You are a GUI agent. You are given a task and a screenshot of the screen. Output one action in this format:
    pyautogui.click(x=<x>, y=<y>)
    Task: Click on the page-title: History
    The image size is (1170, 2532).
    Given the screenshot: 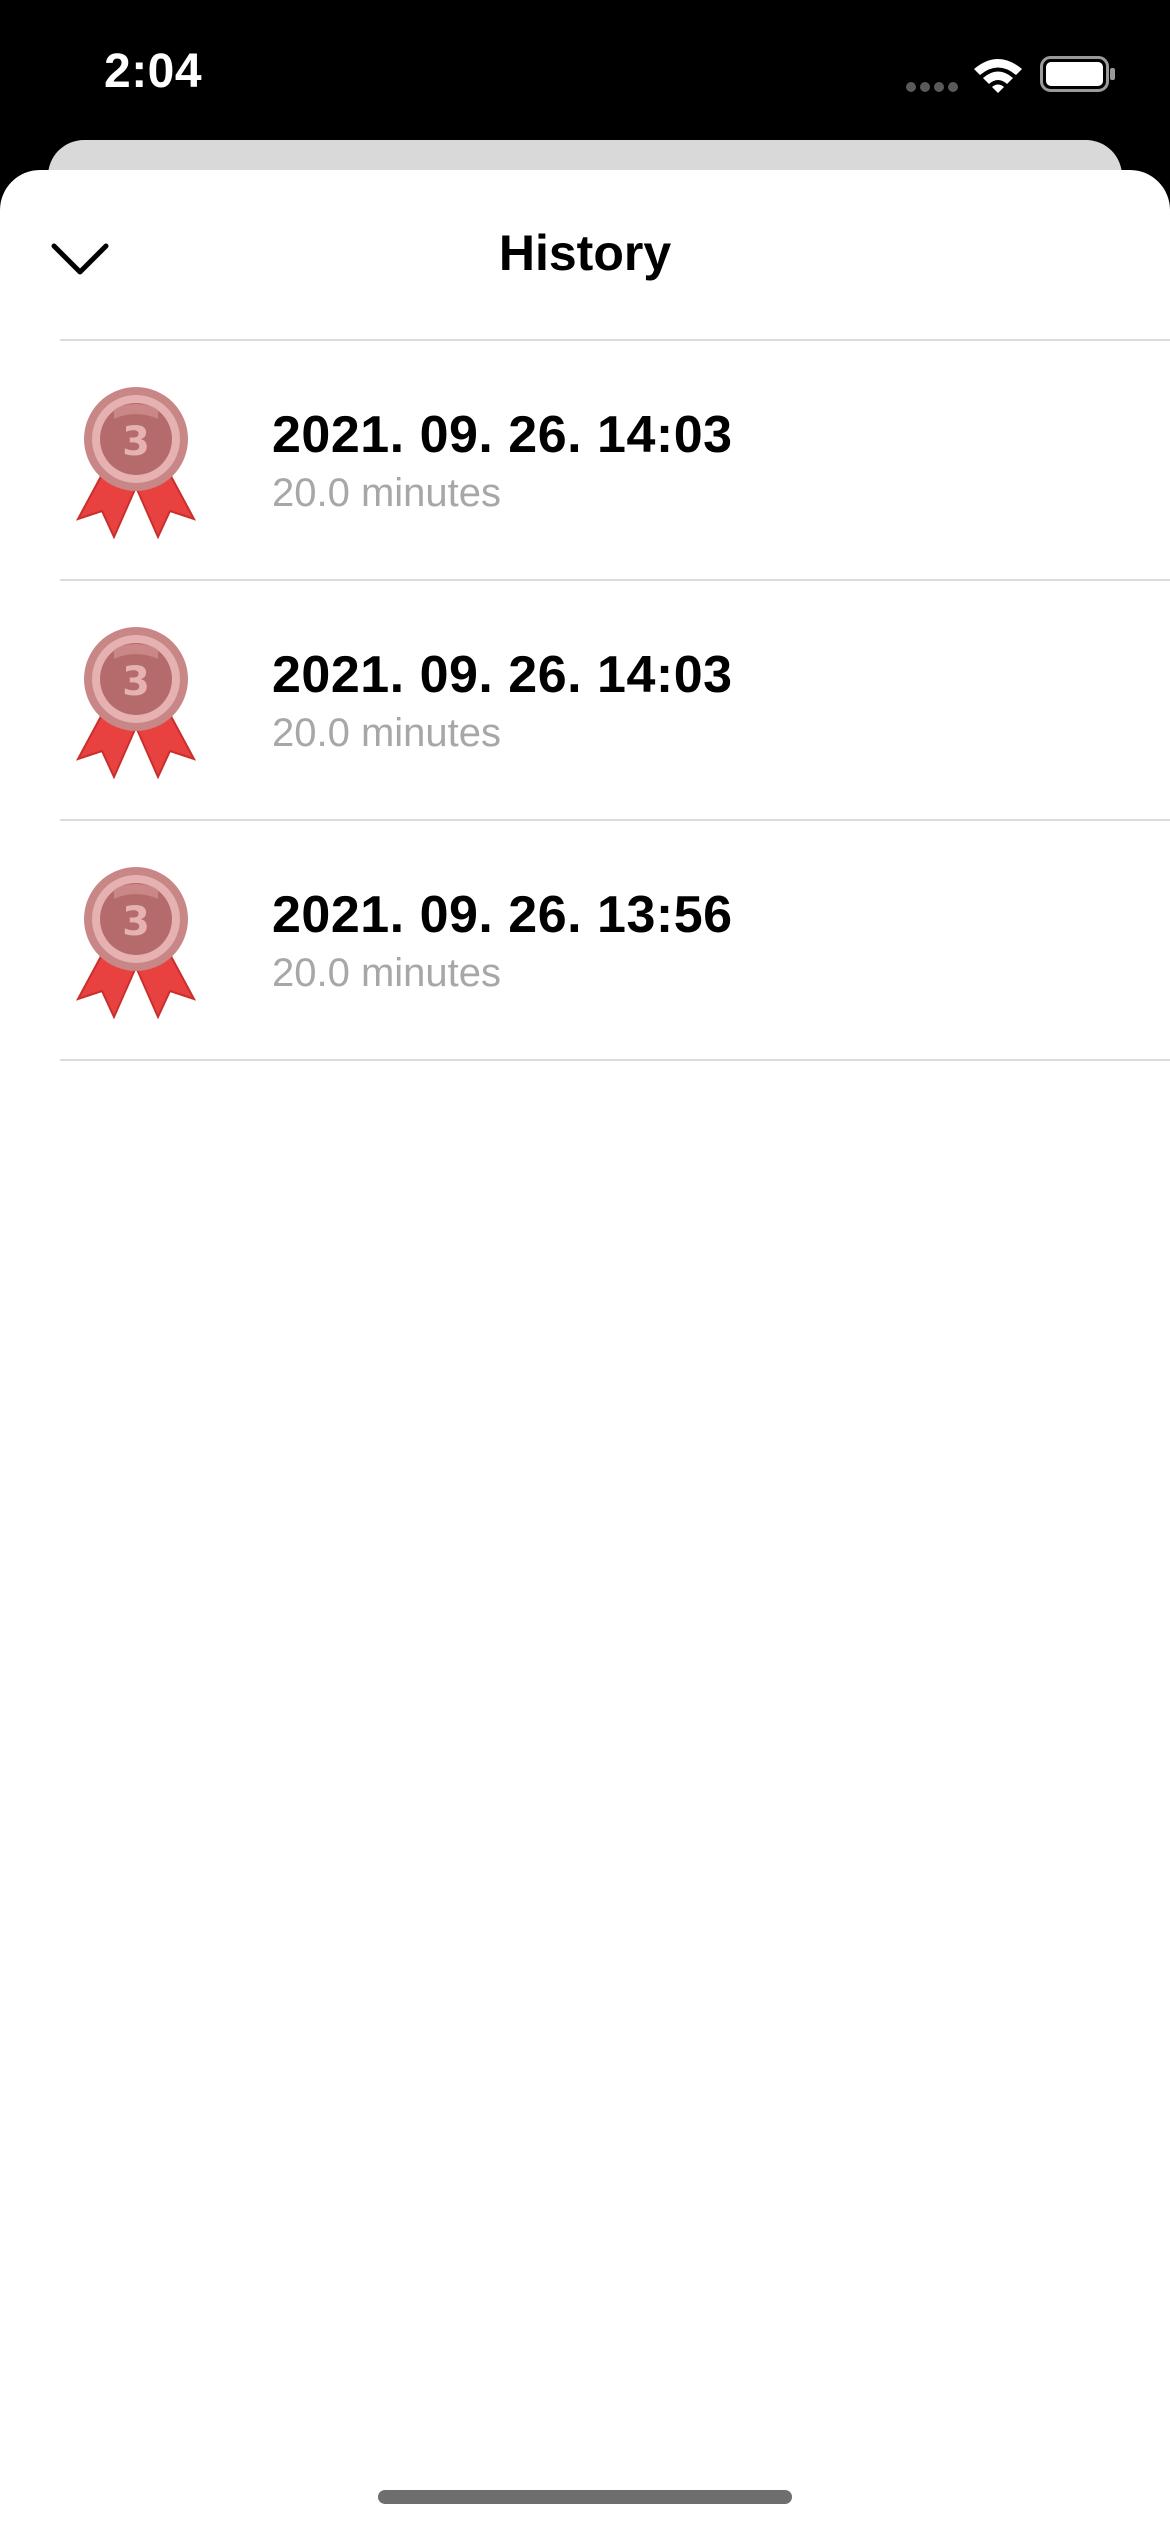 What is the action you would take?
    pyautogui.click(x=585, y=253)
    